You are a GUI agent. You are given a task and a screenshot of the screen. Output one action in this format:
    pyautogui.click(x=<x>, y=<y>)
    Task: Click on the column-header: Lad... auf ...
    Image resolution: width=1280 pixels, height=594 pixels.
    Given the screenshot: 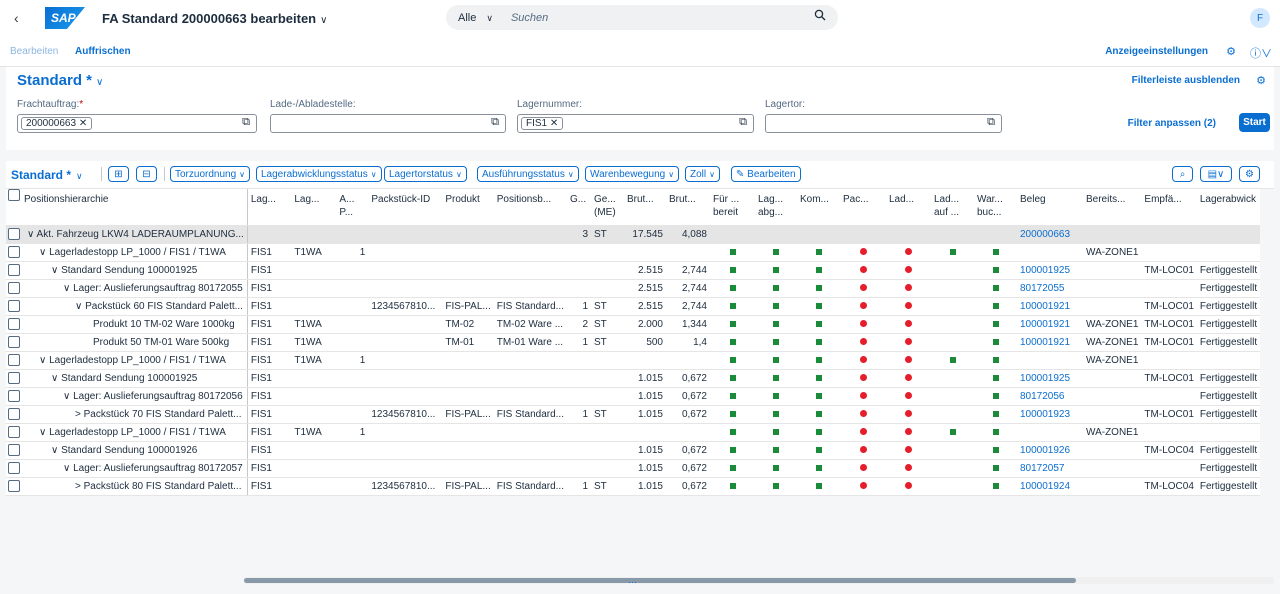 What is the action you would take?
    pyautogui.click(x=952, y=207)
    